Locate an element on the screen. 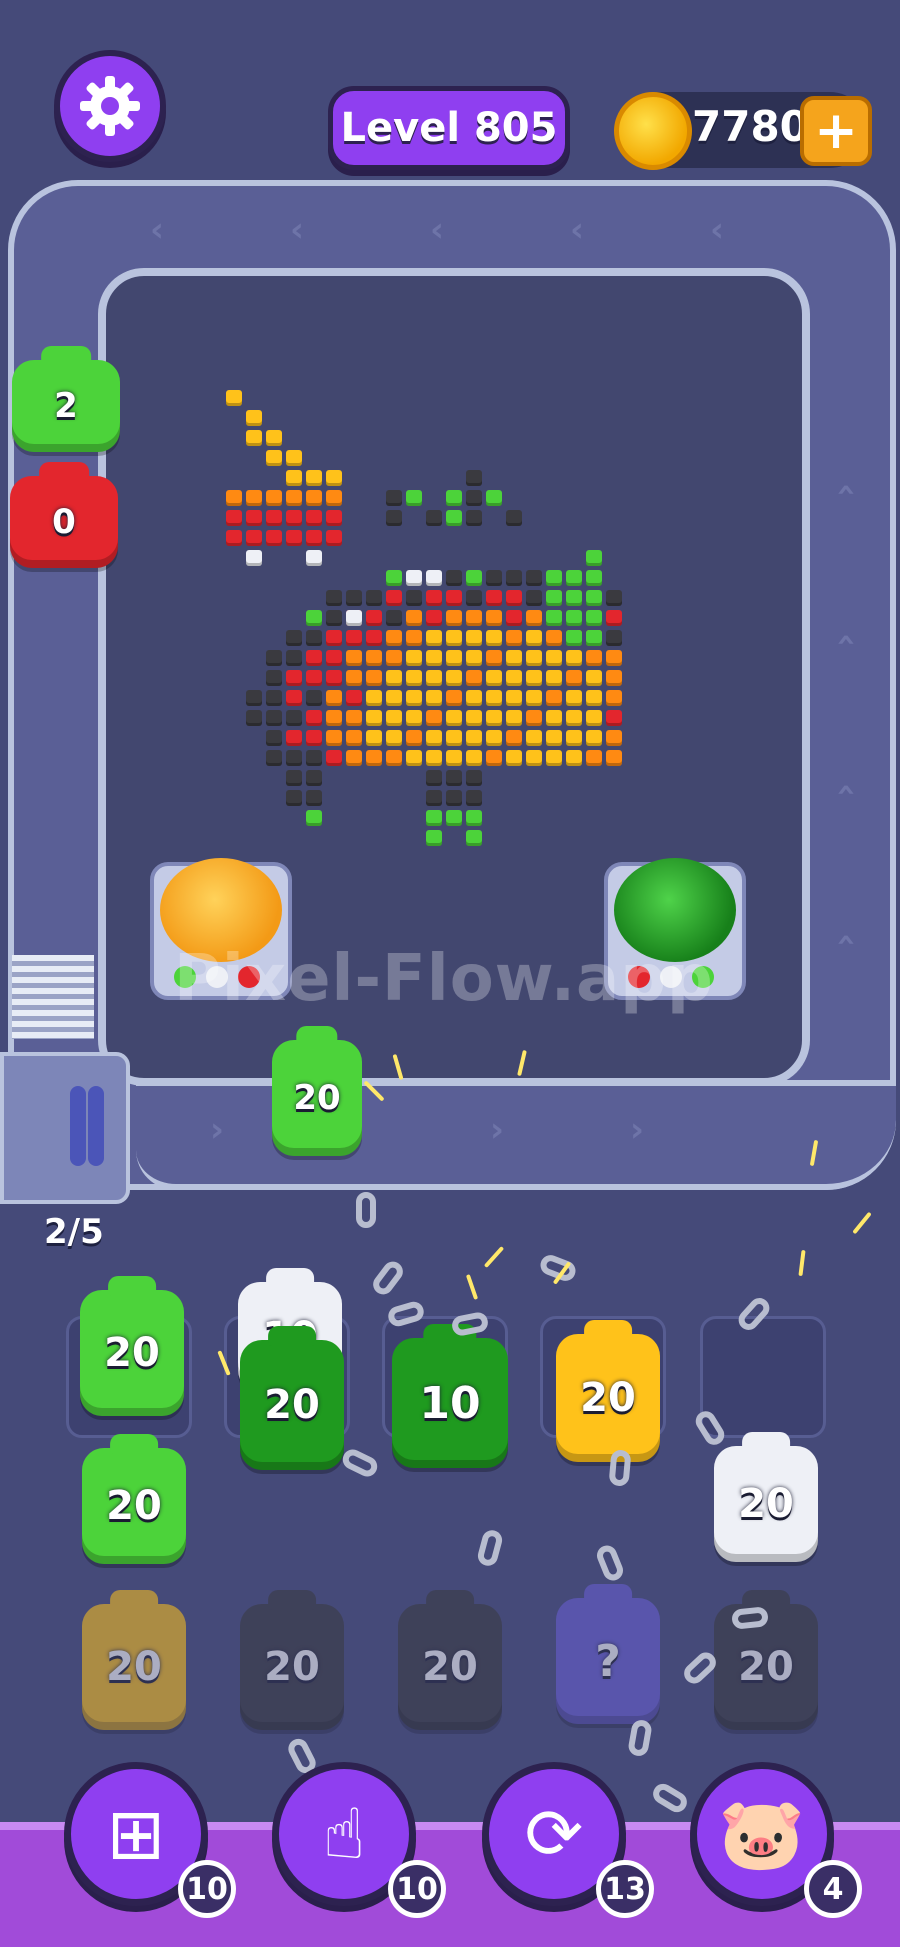 This screenshot has width=900, height=1947. shooter-block-darkgreen: 20 is located at coordinates (292, 1405).